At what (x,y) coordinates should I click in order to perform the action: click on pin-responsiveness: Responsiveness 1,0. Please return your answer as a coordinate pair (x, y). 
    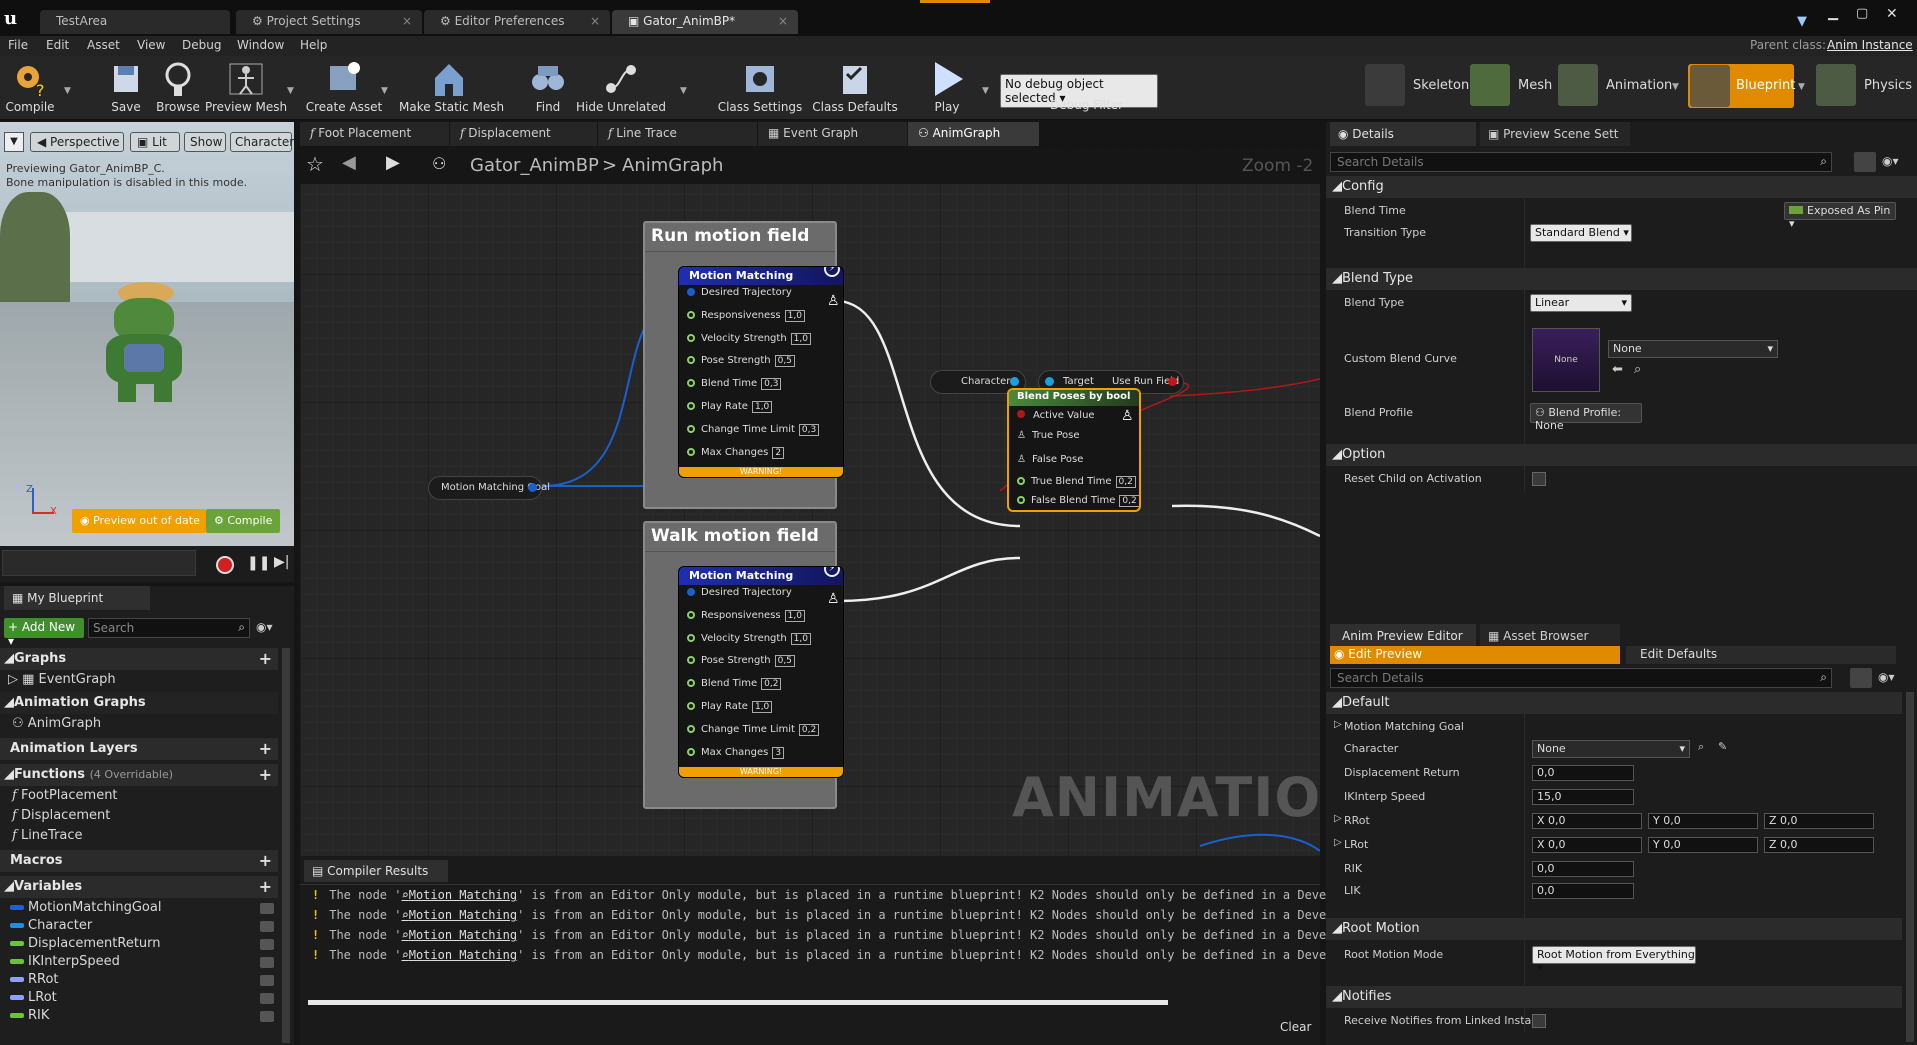
    Looking at the image, I should click on (746, 615).